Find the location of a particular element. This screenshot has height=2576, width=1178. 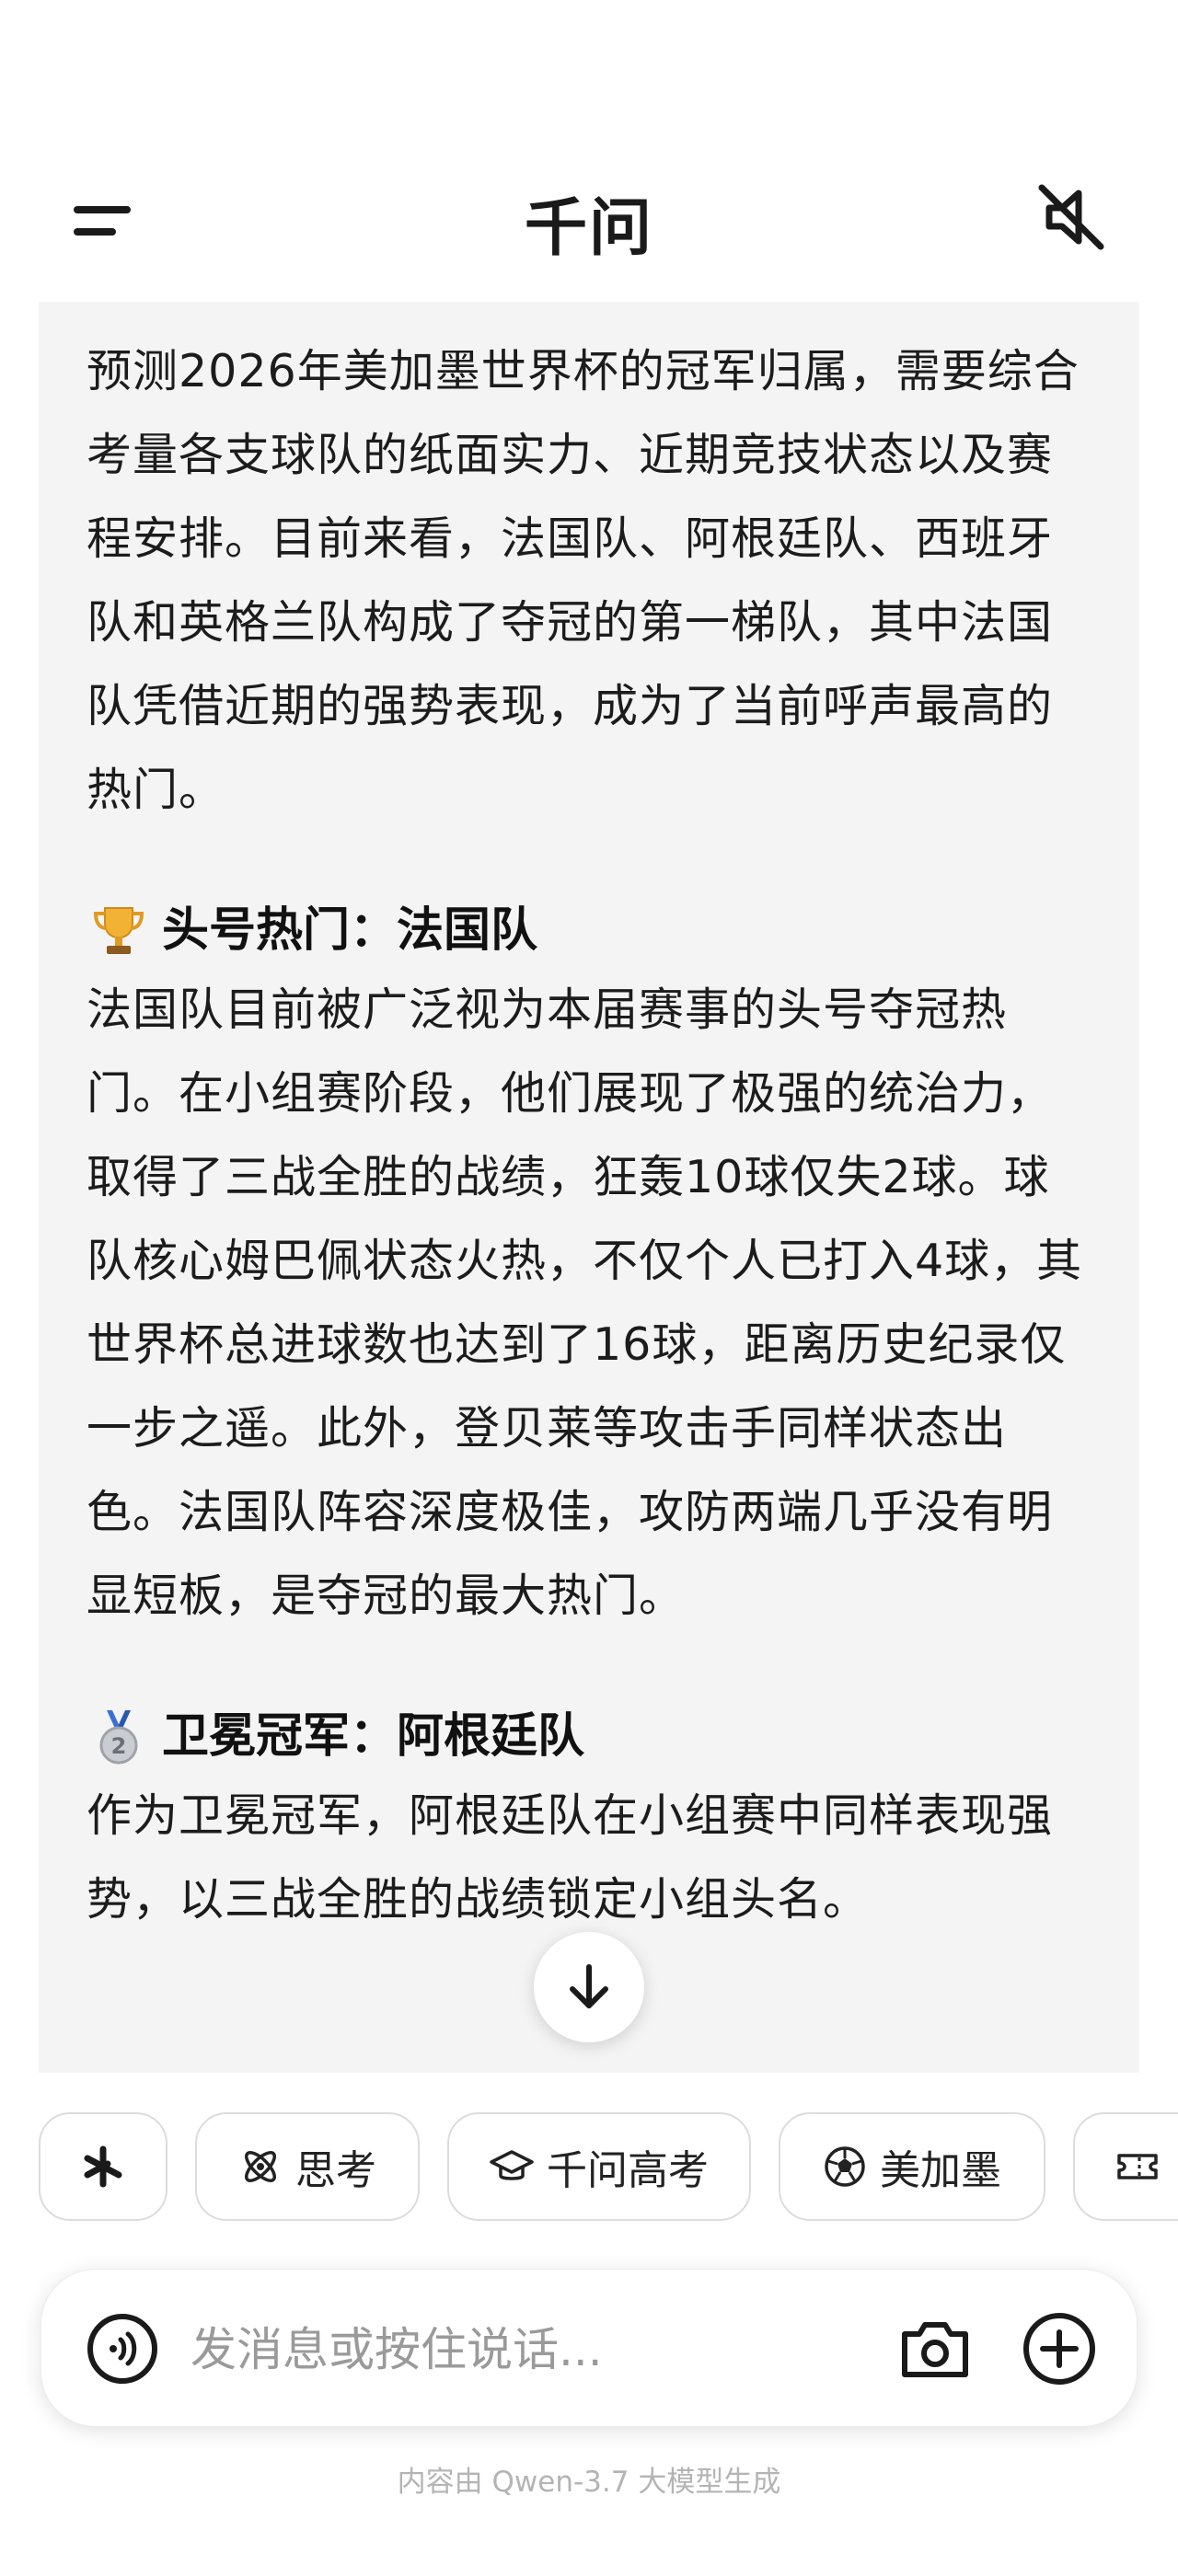

chip-label: 美加墨 is located at coordinates (940, 2170).